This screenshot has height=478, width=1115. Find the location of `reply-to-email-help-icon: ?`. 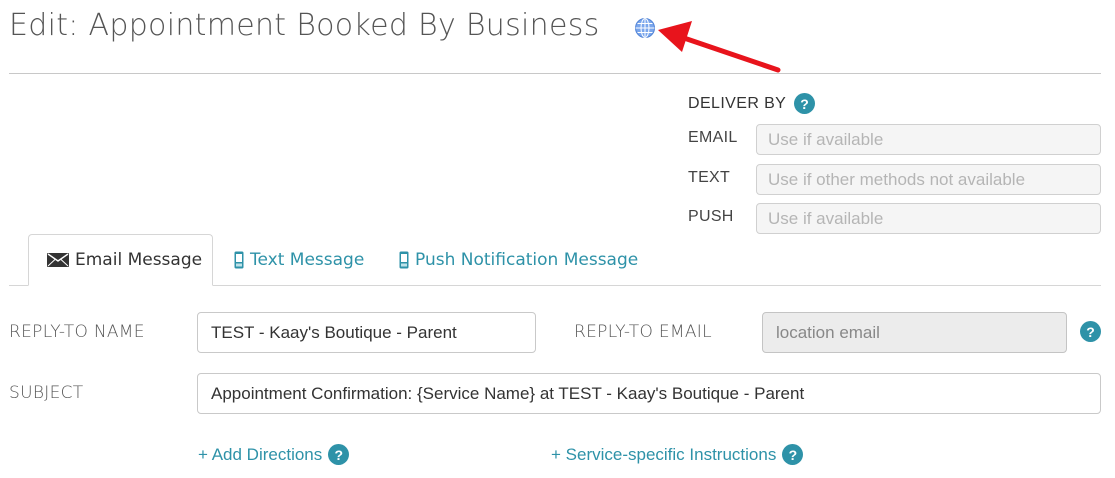

reply-to-email-help-icon: ? is located at coordinates (1090, 331).